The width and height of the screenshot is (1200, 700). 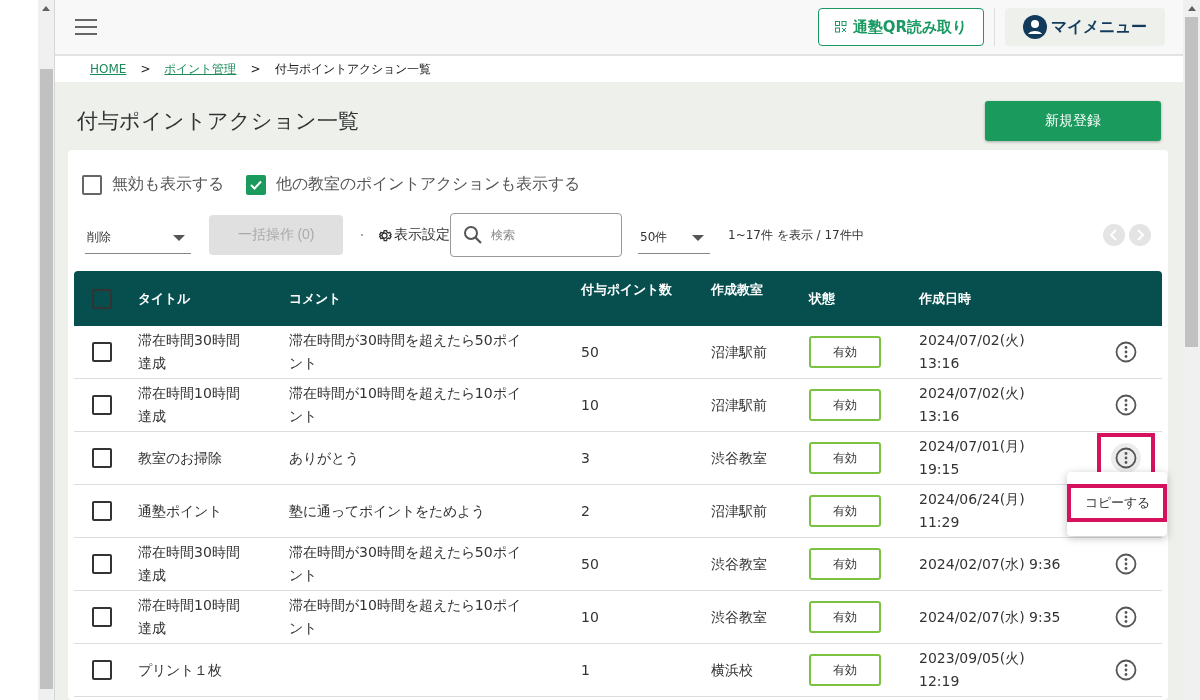 I want to click on table-cell-text: 通塾ポイント, so click(x=180, y=511).